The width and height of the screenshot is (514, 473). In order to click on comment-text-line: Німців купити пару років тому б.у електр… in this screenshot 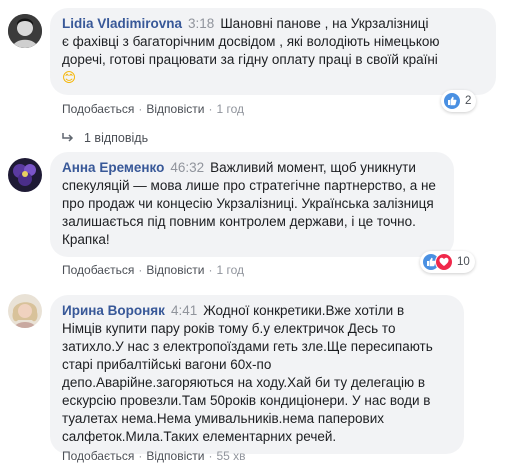, I will do `click(229, 328)`.